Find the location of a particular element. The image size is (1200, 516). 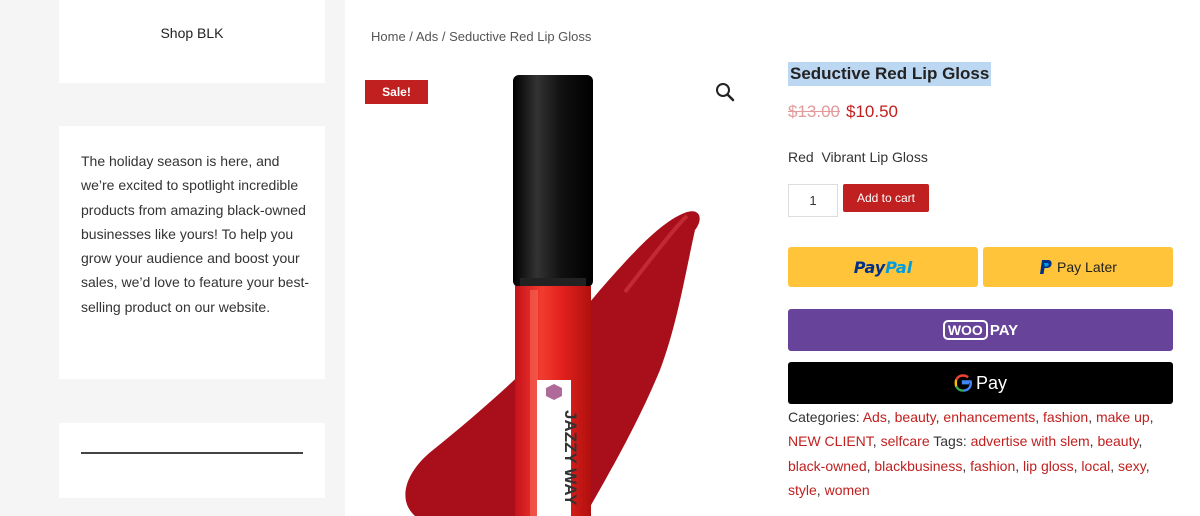

breadcrumb-ads: Ads is located at coordinates (427, 36).